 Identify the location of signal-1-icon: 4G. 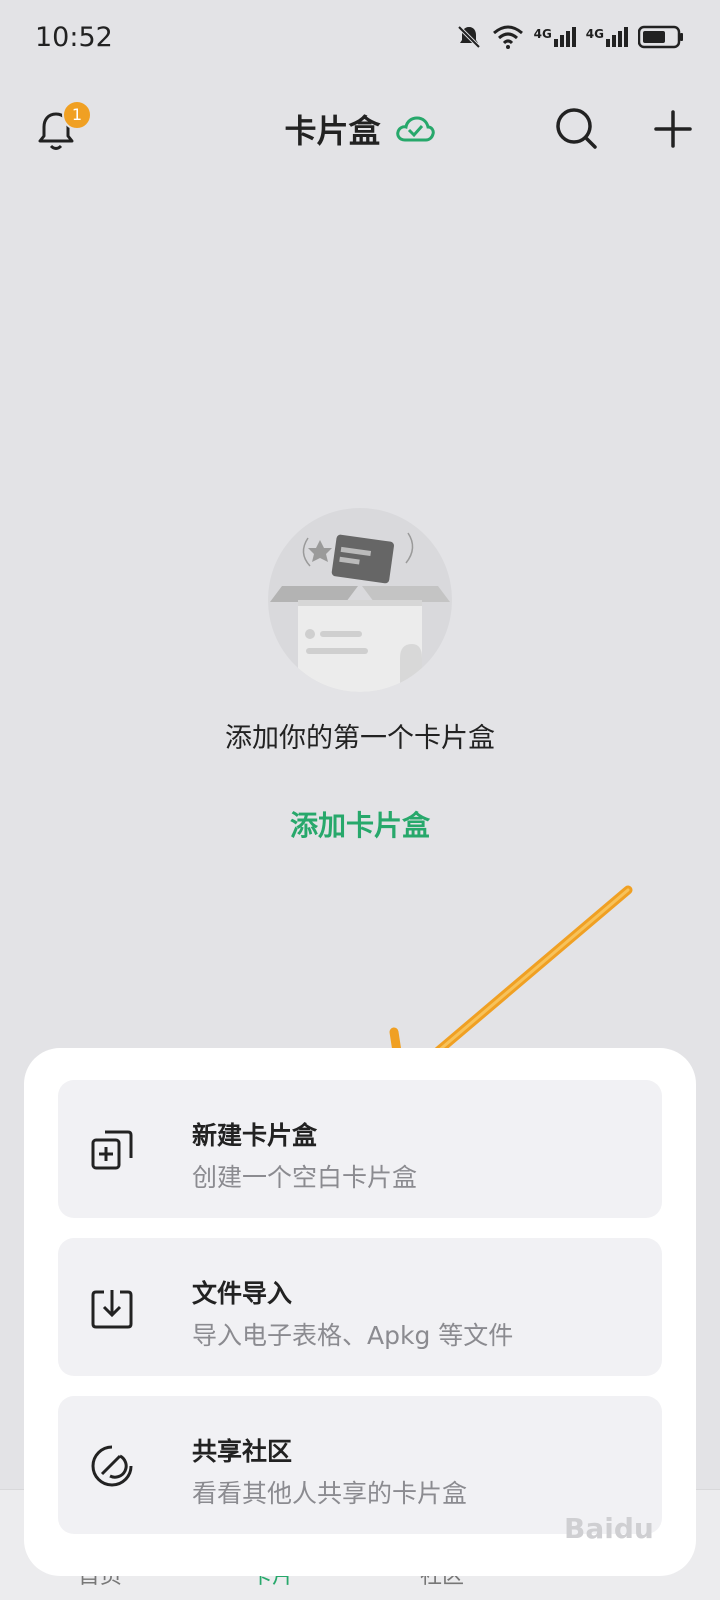
(555, 37).